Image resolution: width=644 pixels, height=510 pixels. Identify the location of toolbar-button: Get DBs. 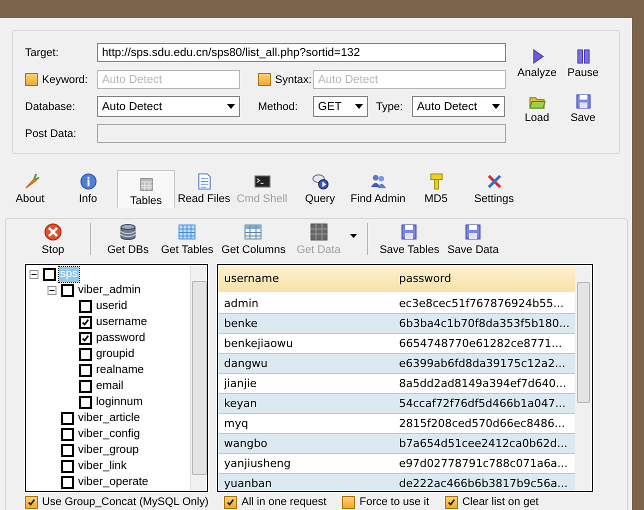
(128, 239).